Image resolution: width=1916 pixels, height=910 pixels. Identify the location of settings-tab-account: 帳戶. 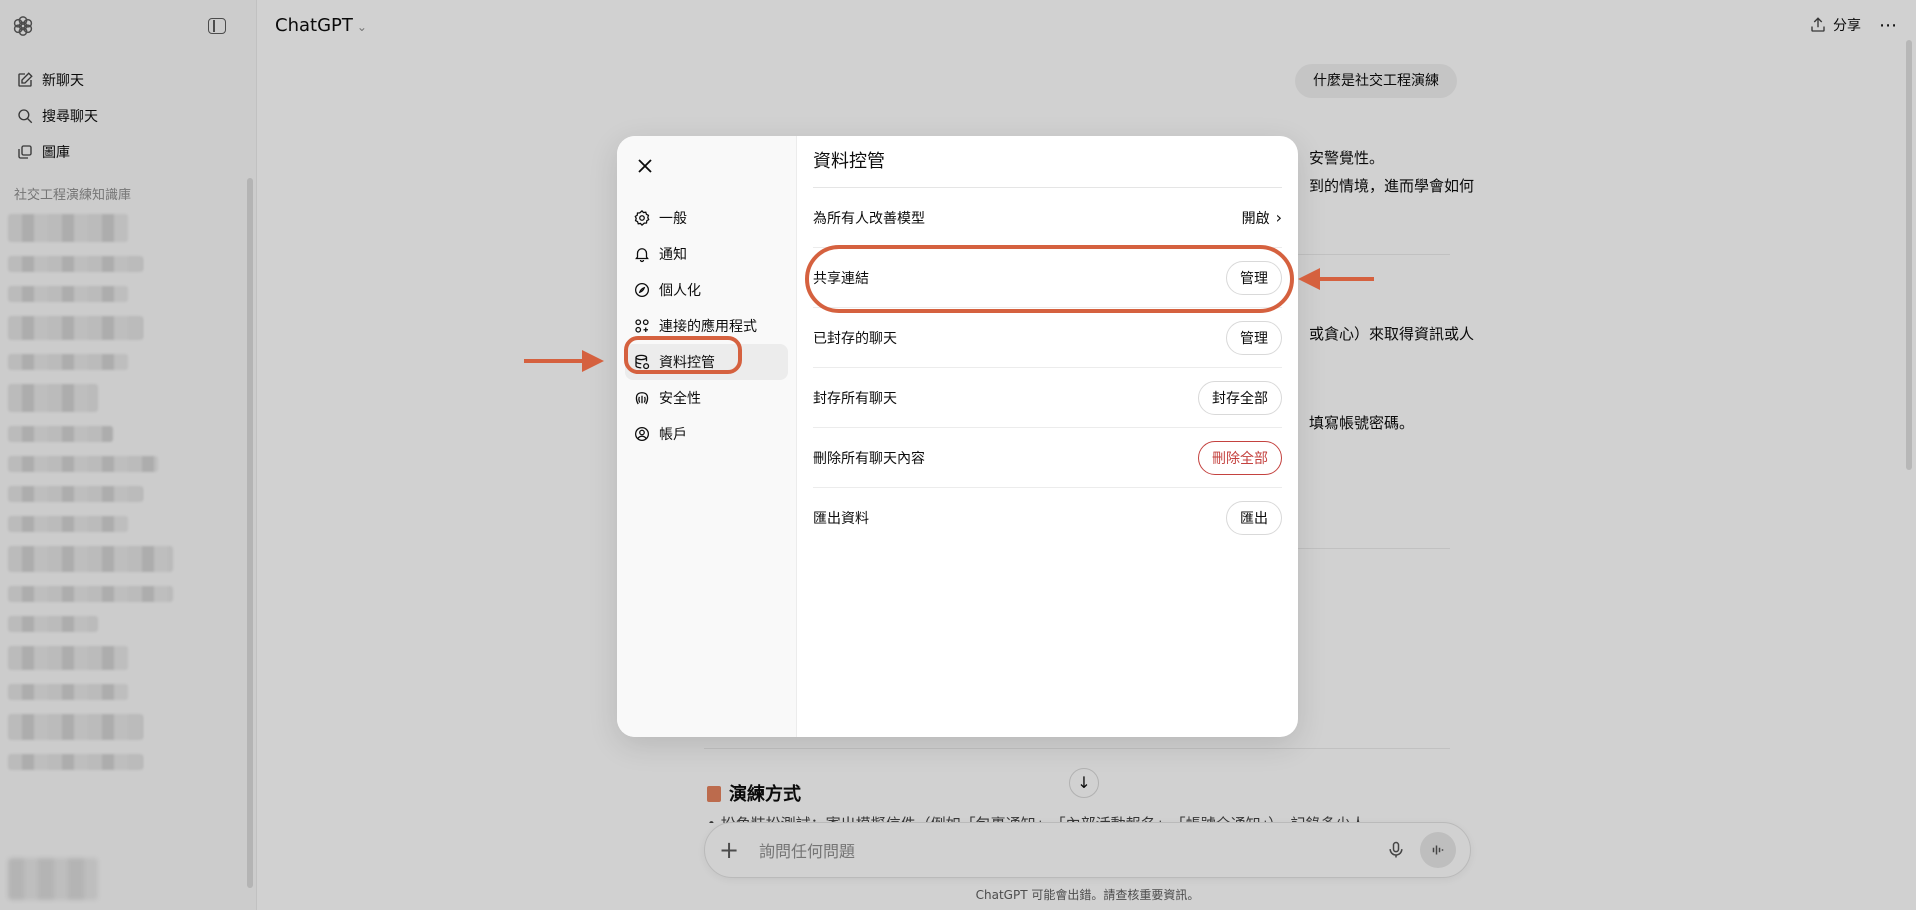
(706, 434).